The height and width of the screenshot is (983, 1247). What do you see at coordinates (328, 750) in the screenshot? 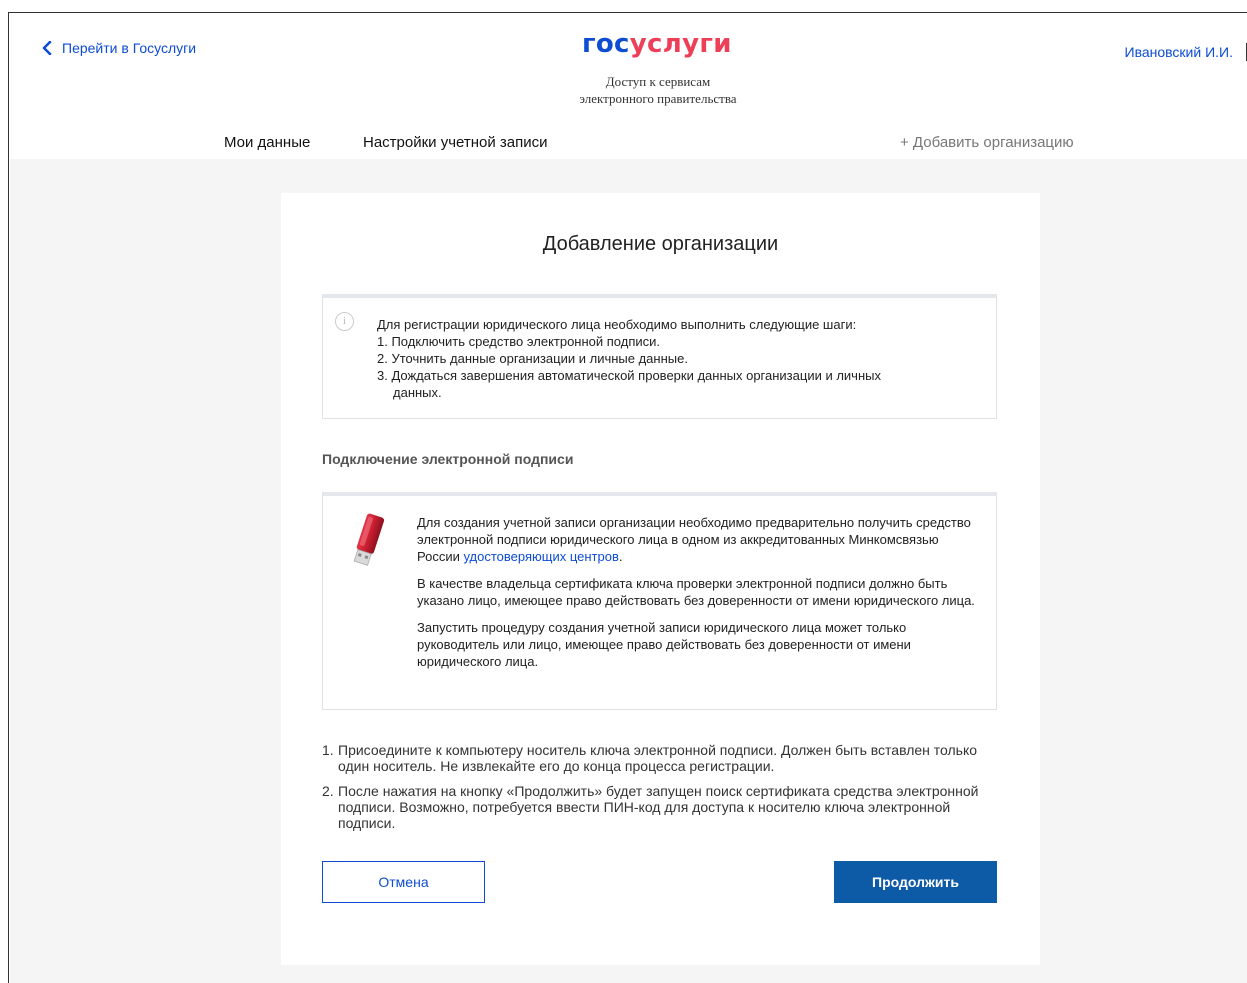
I see `instruction-step-number: 1.` at bounding box center [328, 750].